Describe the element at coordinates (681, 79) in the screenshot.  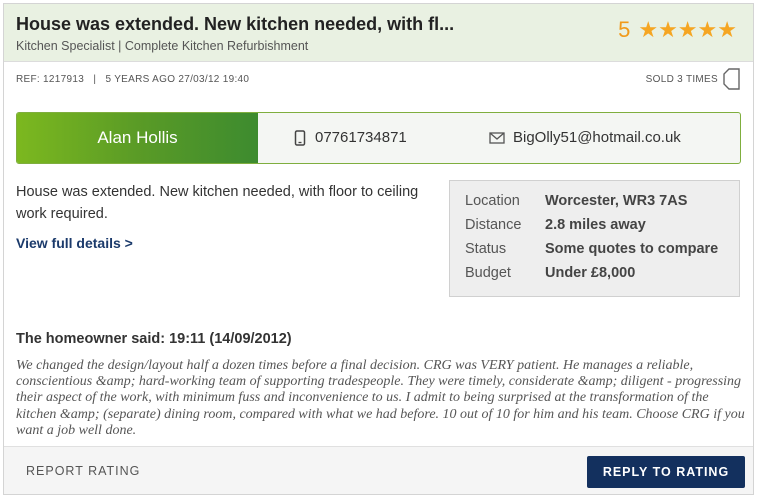
I see `sold-label: SOLD 3 TIMES` at that location.